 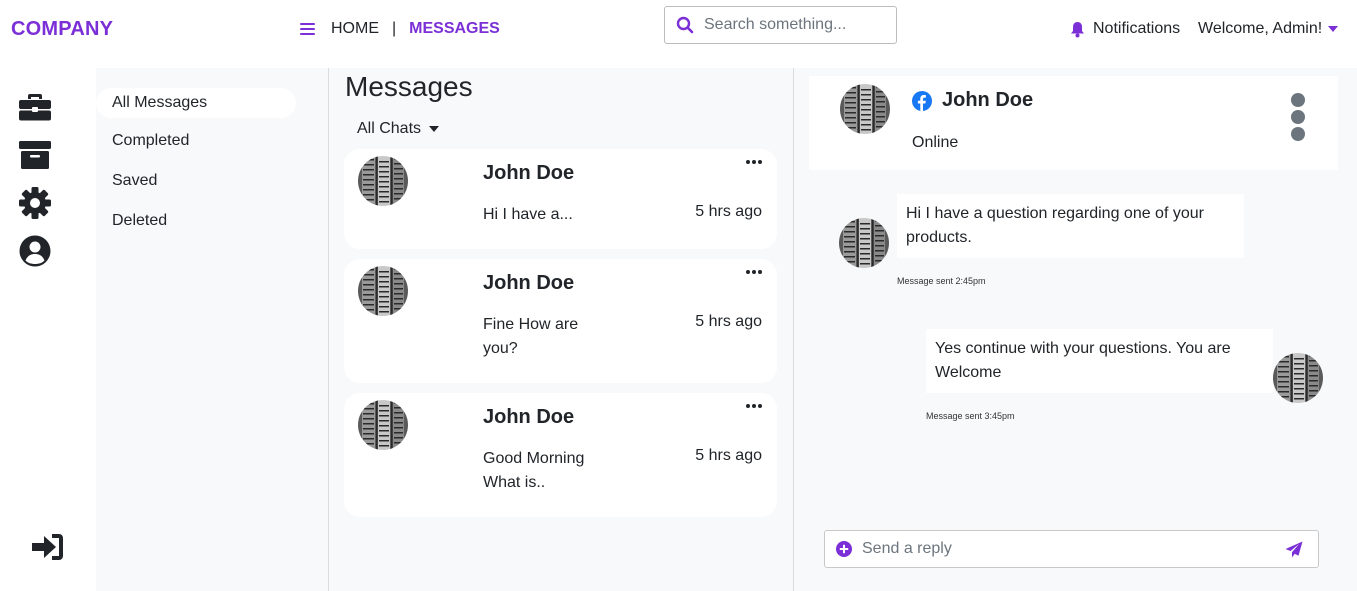 I want to click on search-icon, so click(x=685, y=25).